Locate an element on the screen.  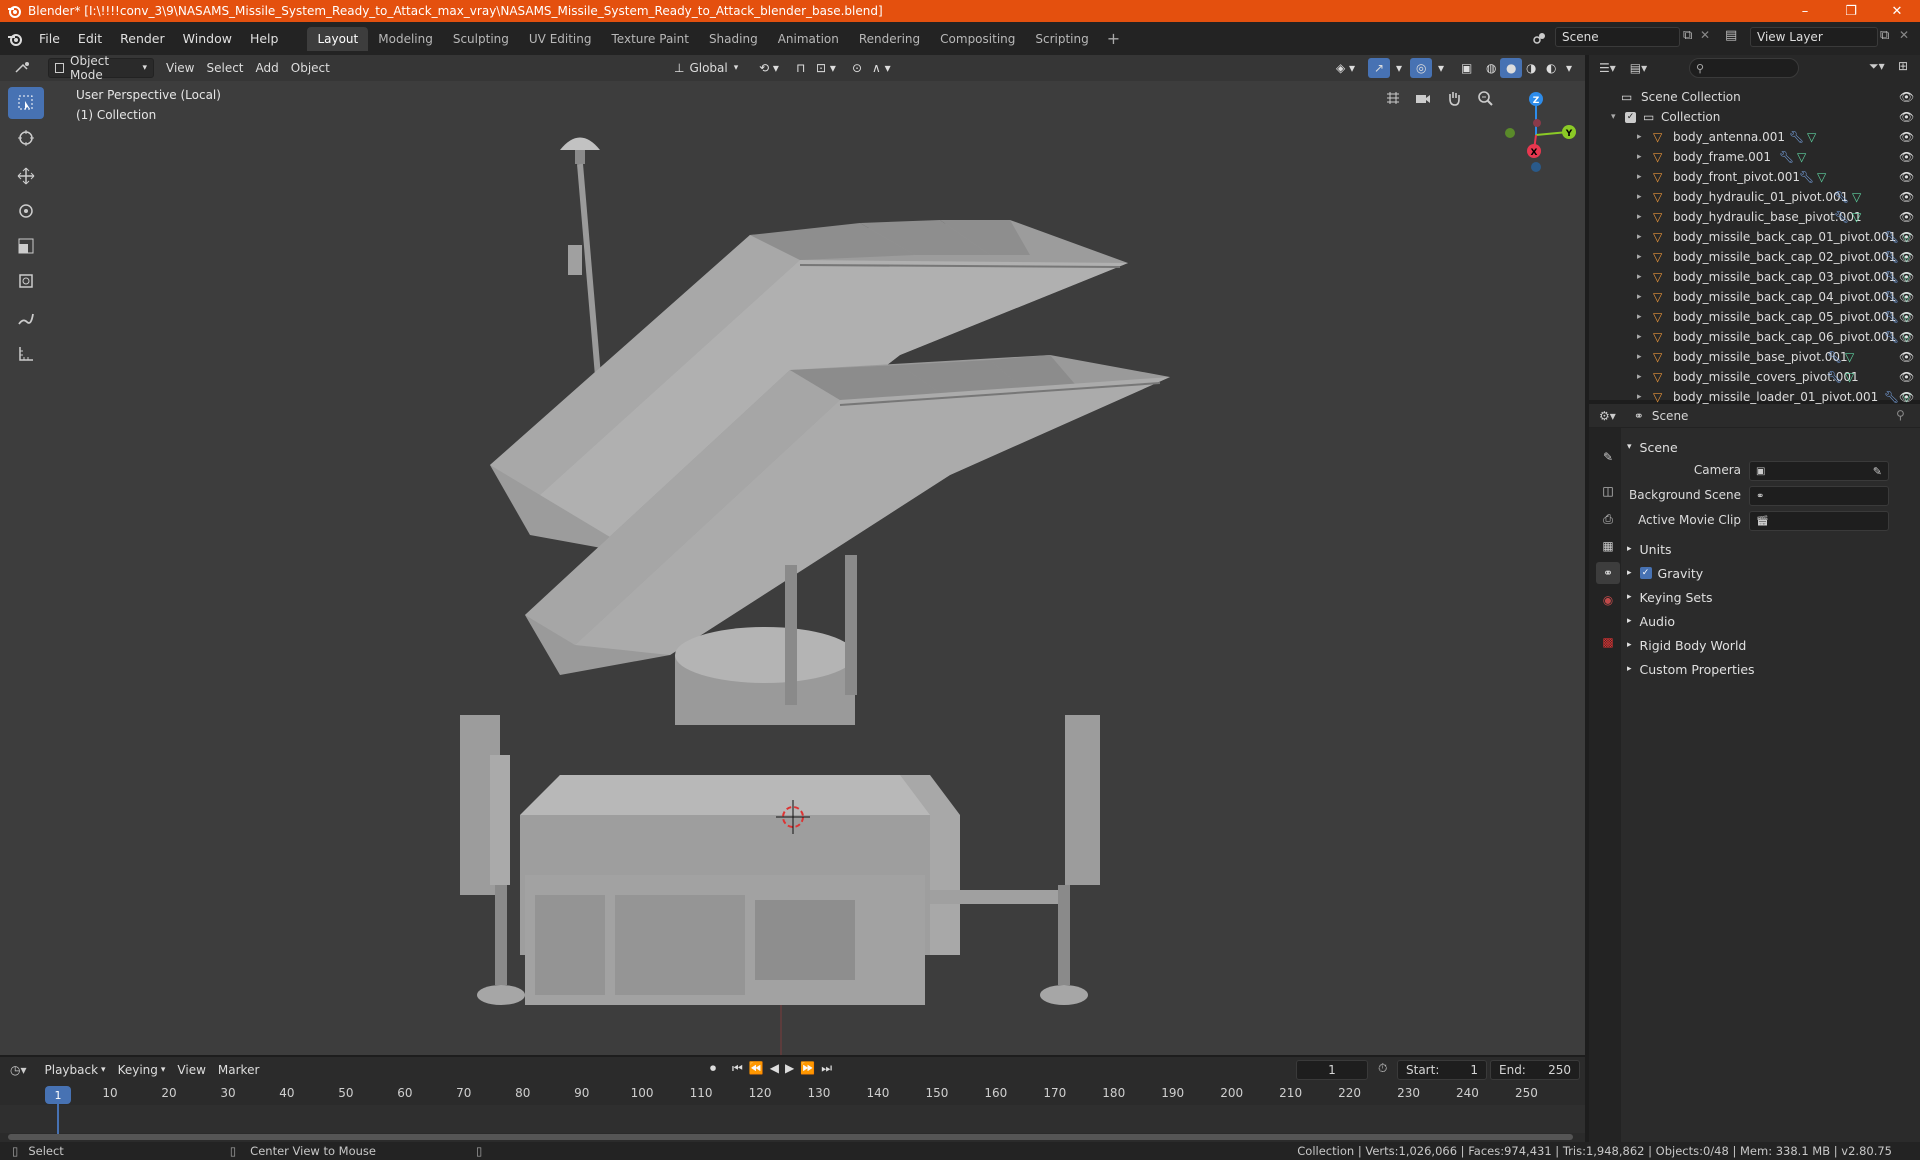
disclosure-triangle-icon: ▾ is located at coordinates (1613, 117).